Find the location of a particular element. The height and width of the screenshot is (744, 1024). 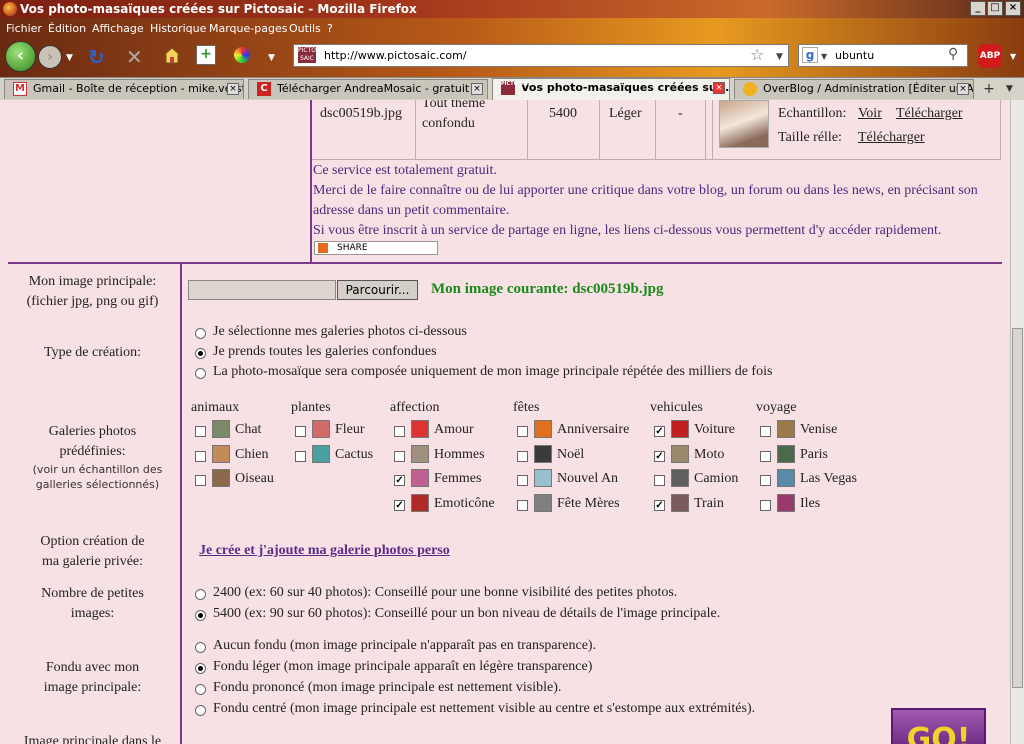

tab-list-dropdown-icon: ▼ is located at coordinates (1009, 89).